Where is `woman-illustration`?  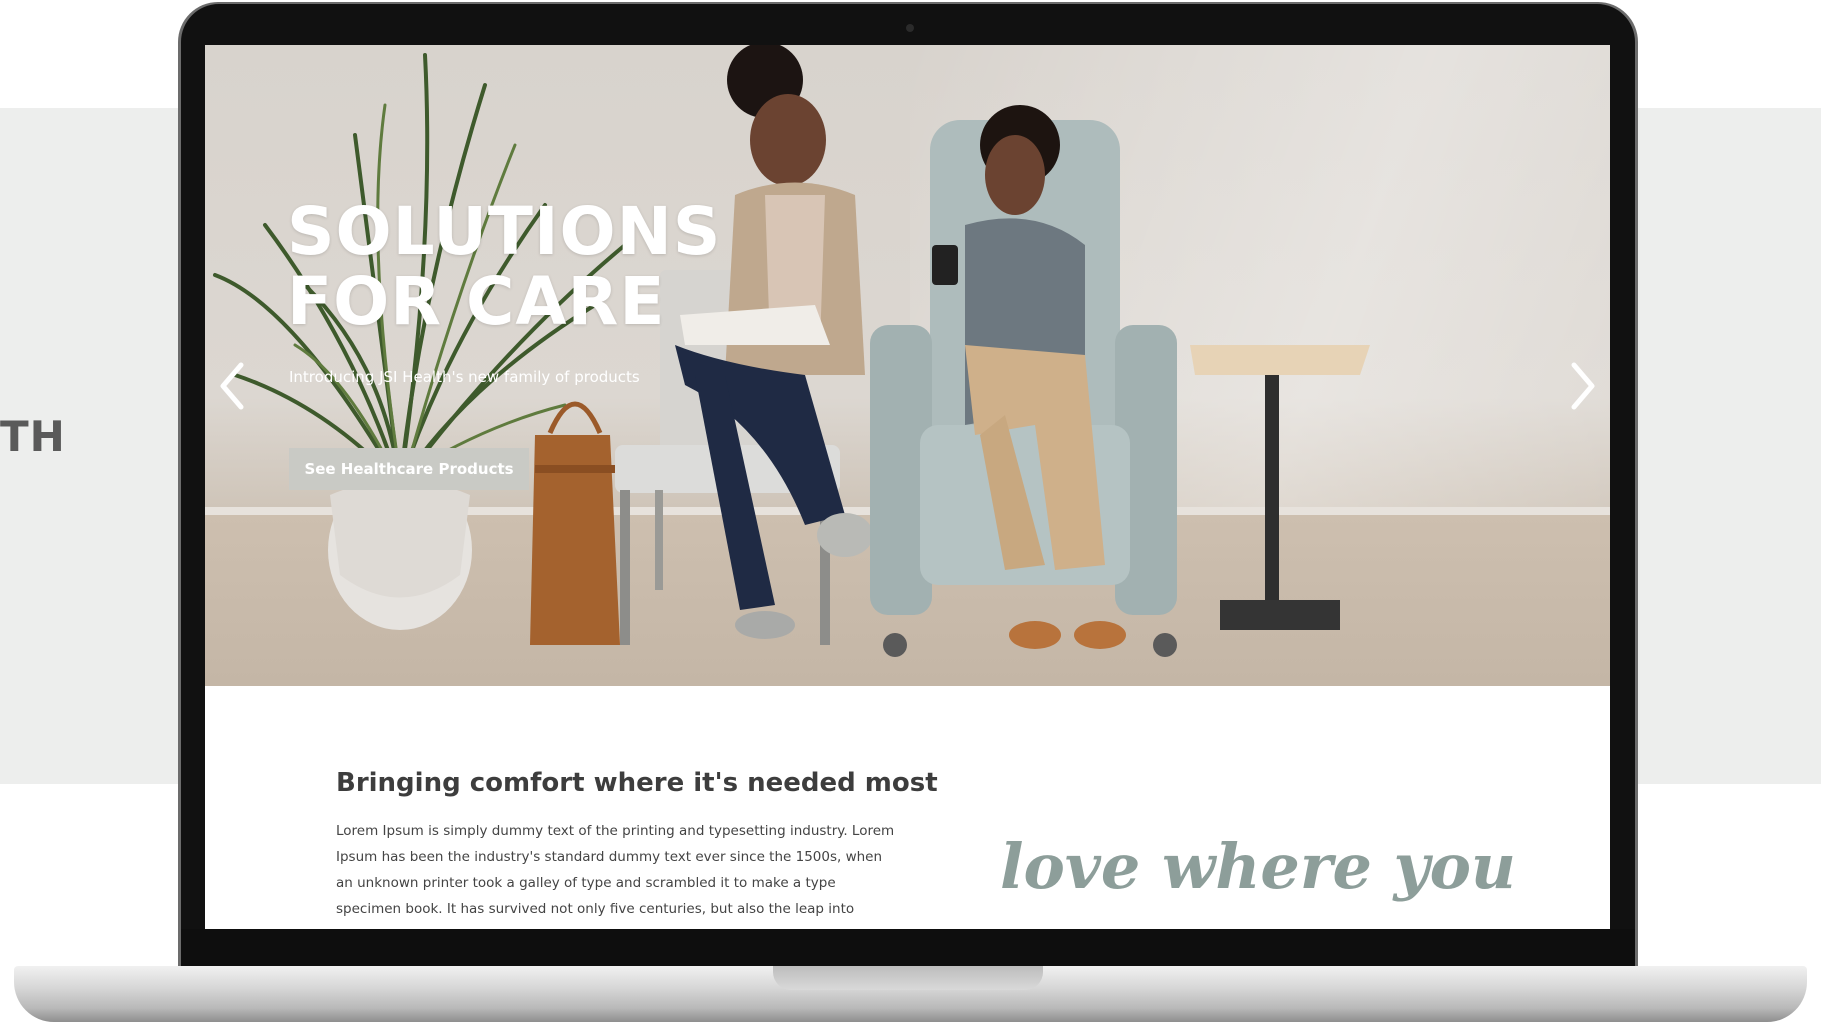
woman-illustration is located at coordinates (774, 342).